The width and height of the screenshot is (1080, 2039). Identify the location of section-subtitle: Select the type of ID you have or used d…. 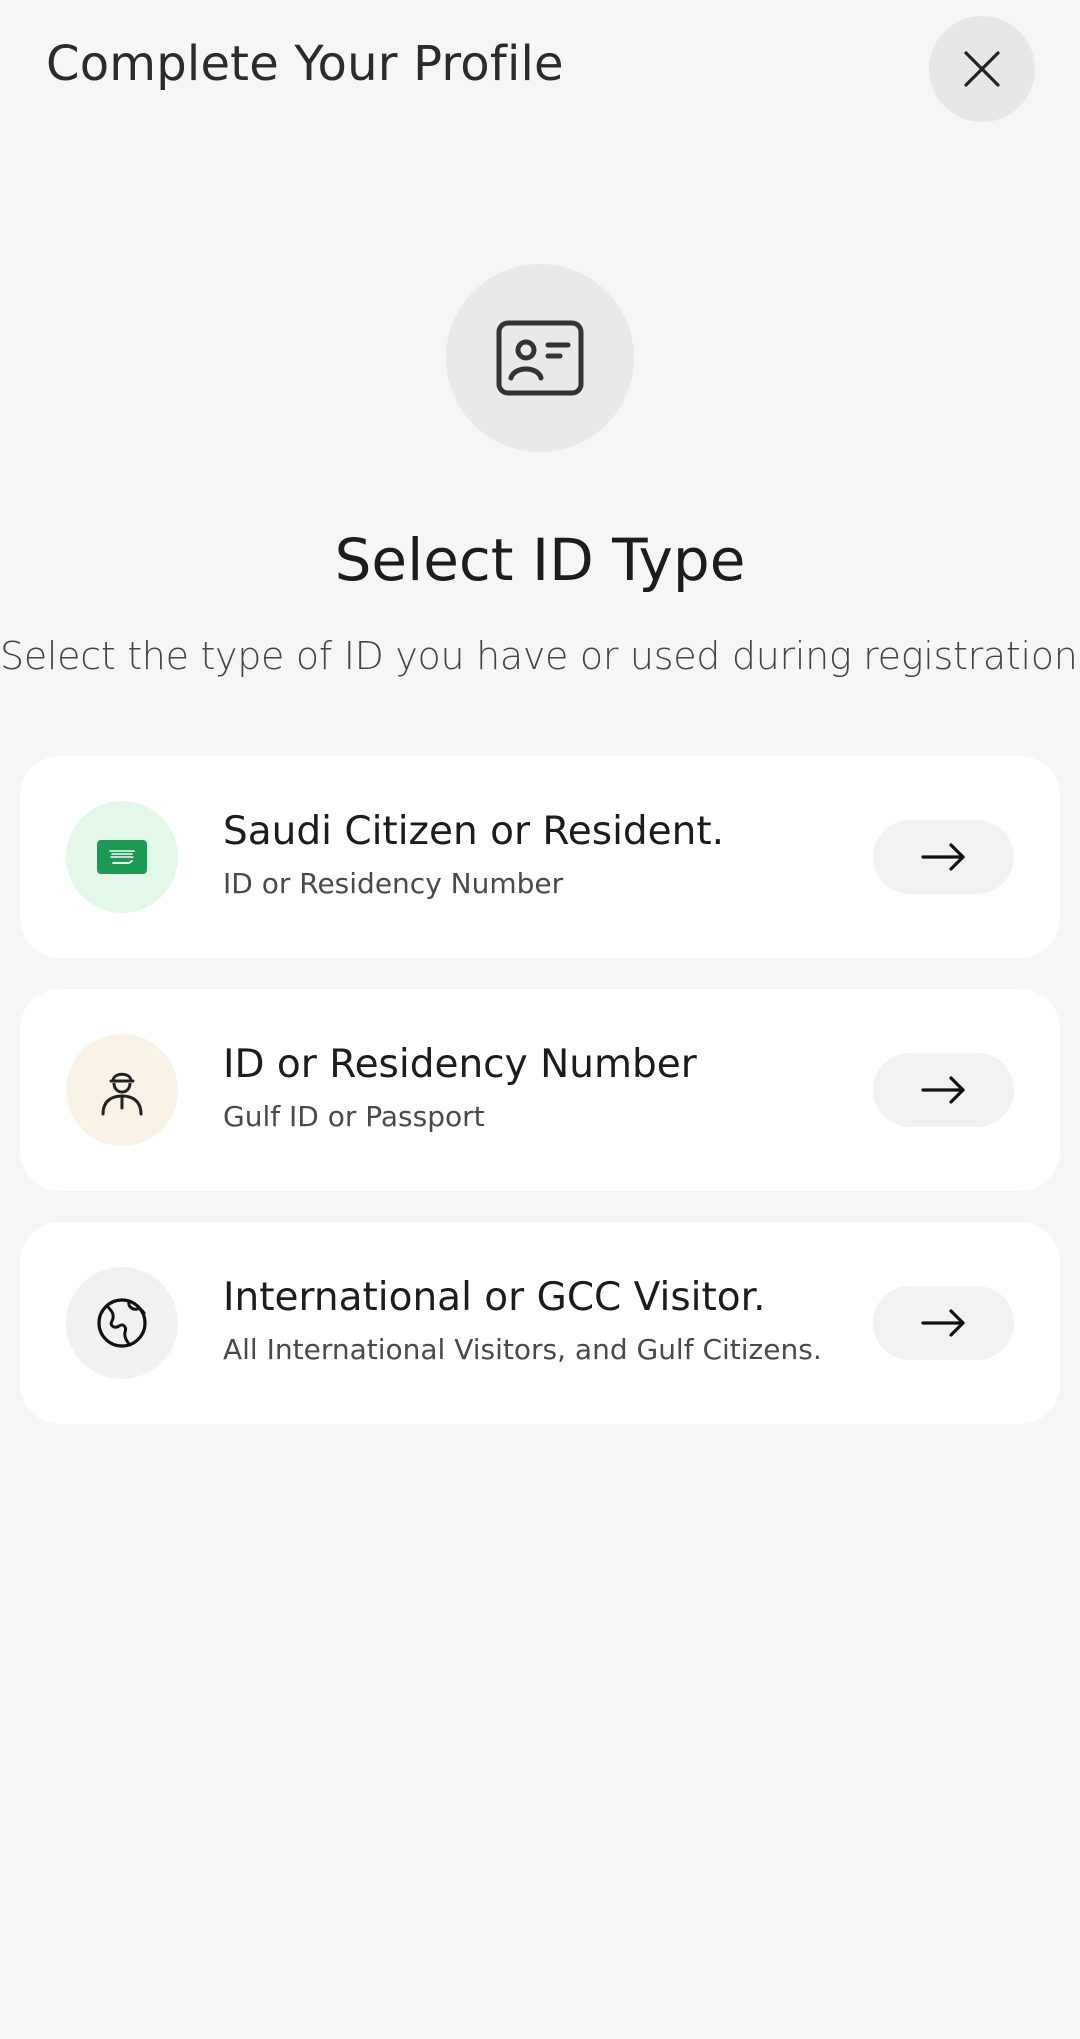
(540, 656).